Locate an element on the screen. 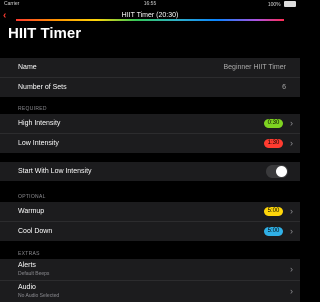 This screenshot has height=302, width=320. nav-title: HIIT Timer (20:30) is located at coordinates (150, 15).